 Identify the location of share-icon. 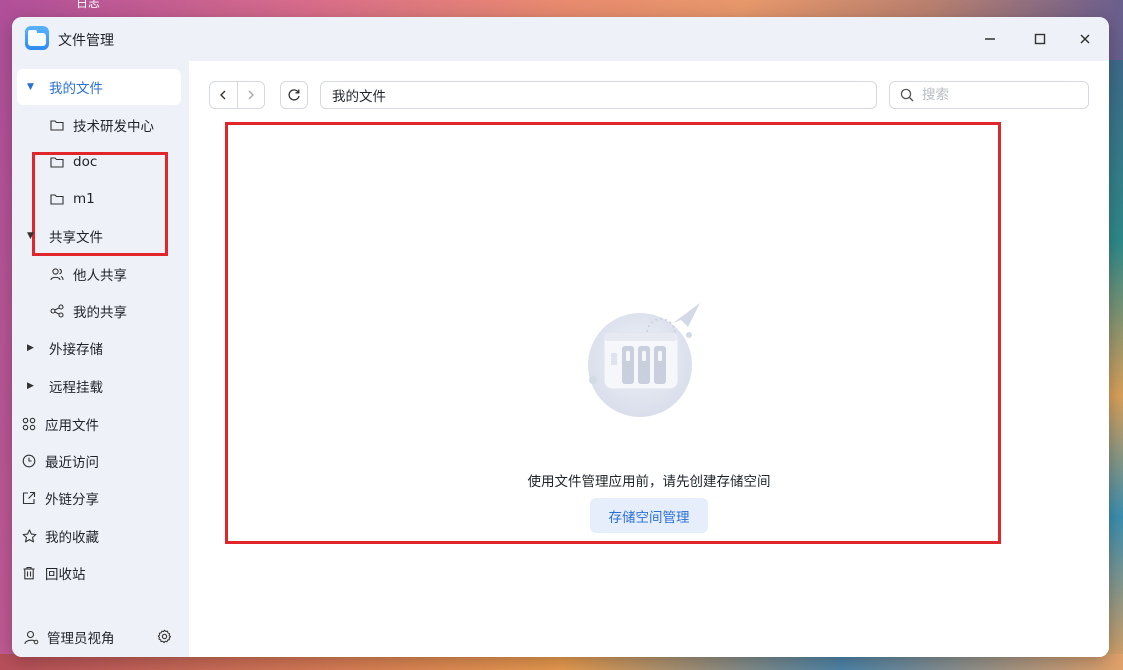
(57, 311).